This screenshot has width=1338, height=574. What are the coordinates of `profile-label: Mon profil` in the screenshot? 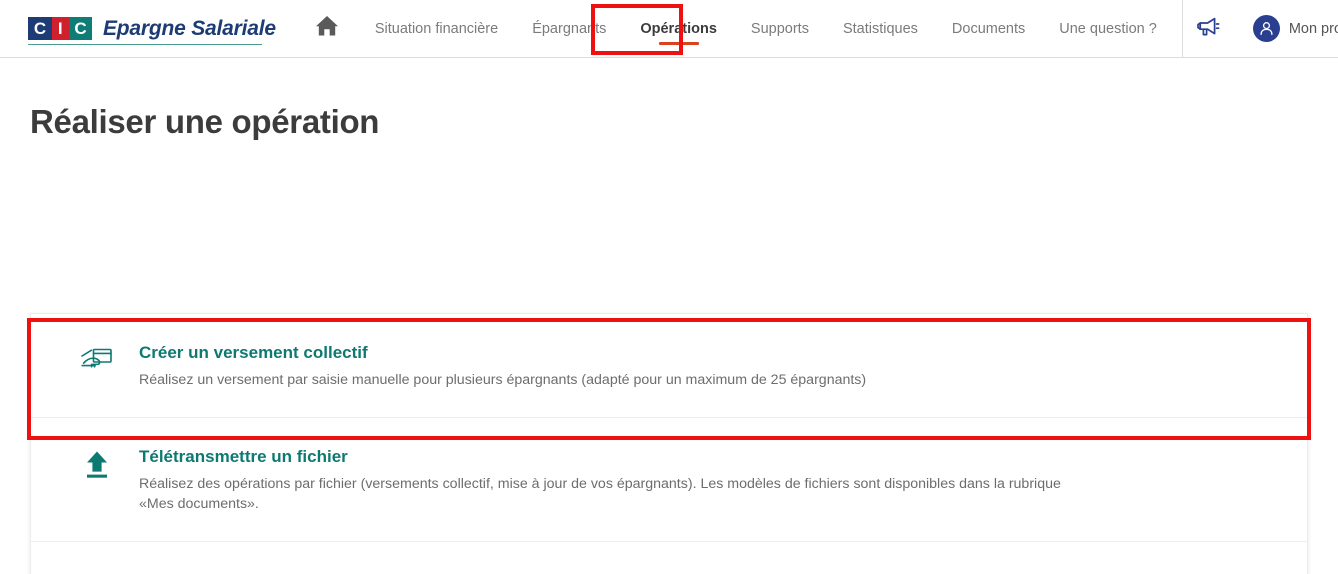 It's located at (1313, 28).